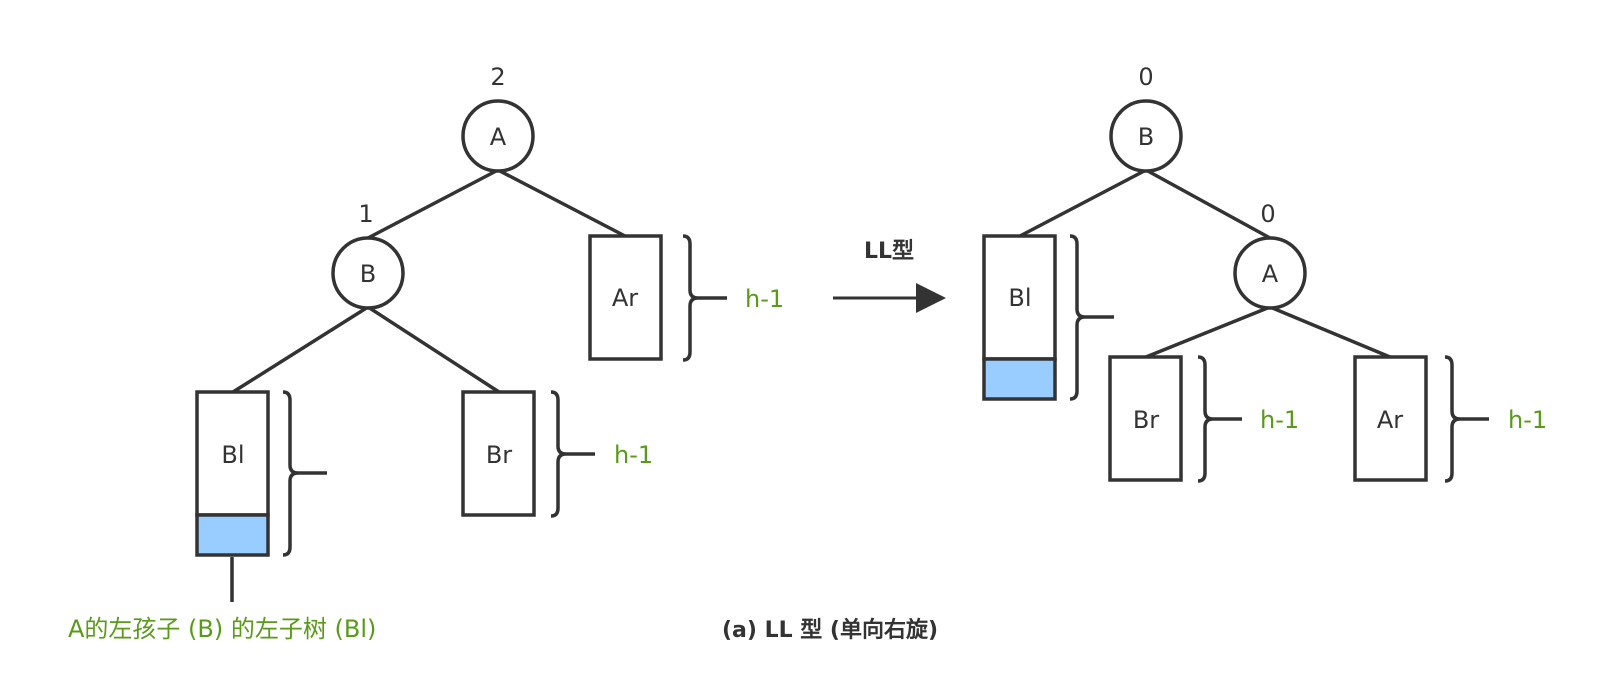  Describe the element at coordinates (304, 473) in the screenshot. I see `brace-bl` at that location.